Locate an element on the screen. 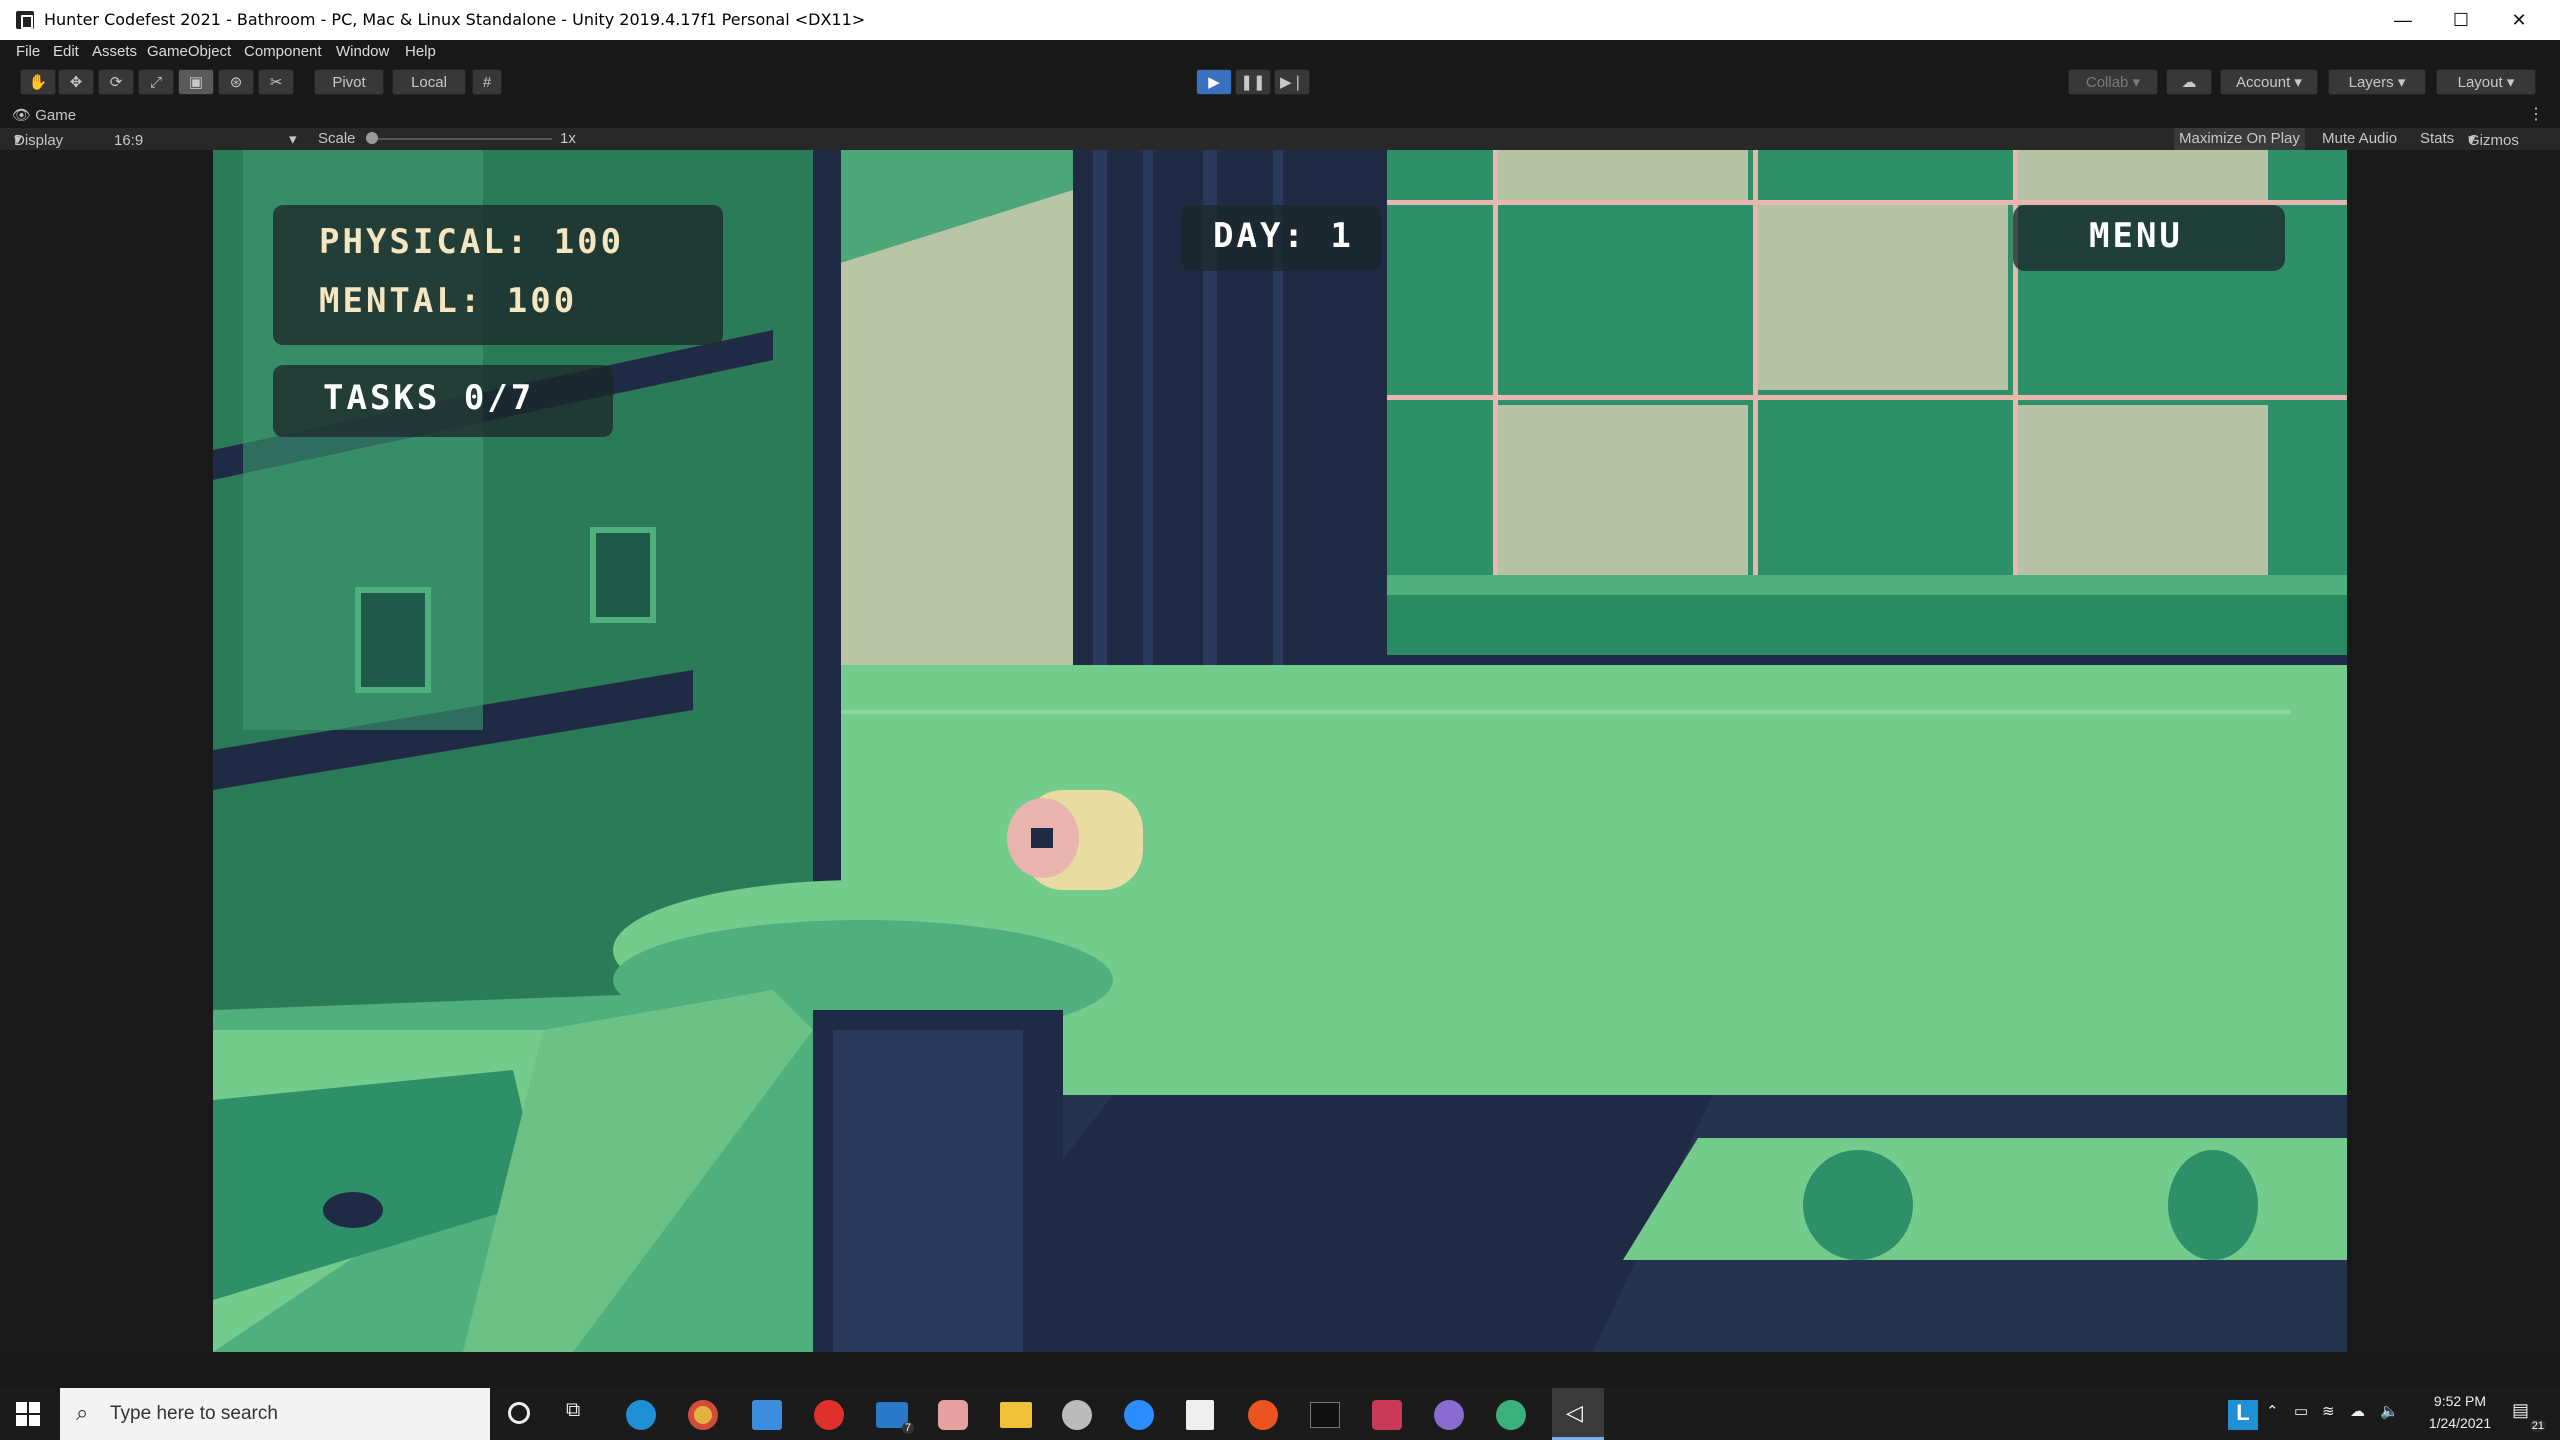  maximize-on-play-toggle: Maximize On Play is located at coordinates (2239, 139).